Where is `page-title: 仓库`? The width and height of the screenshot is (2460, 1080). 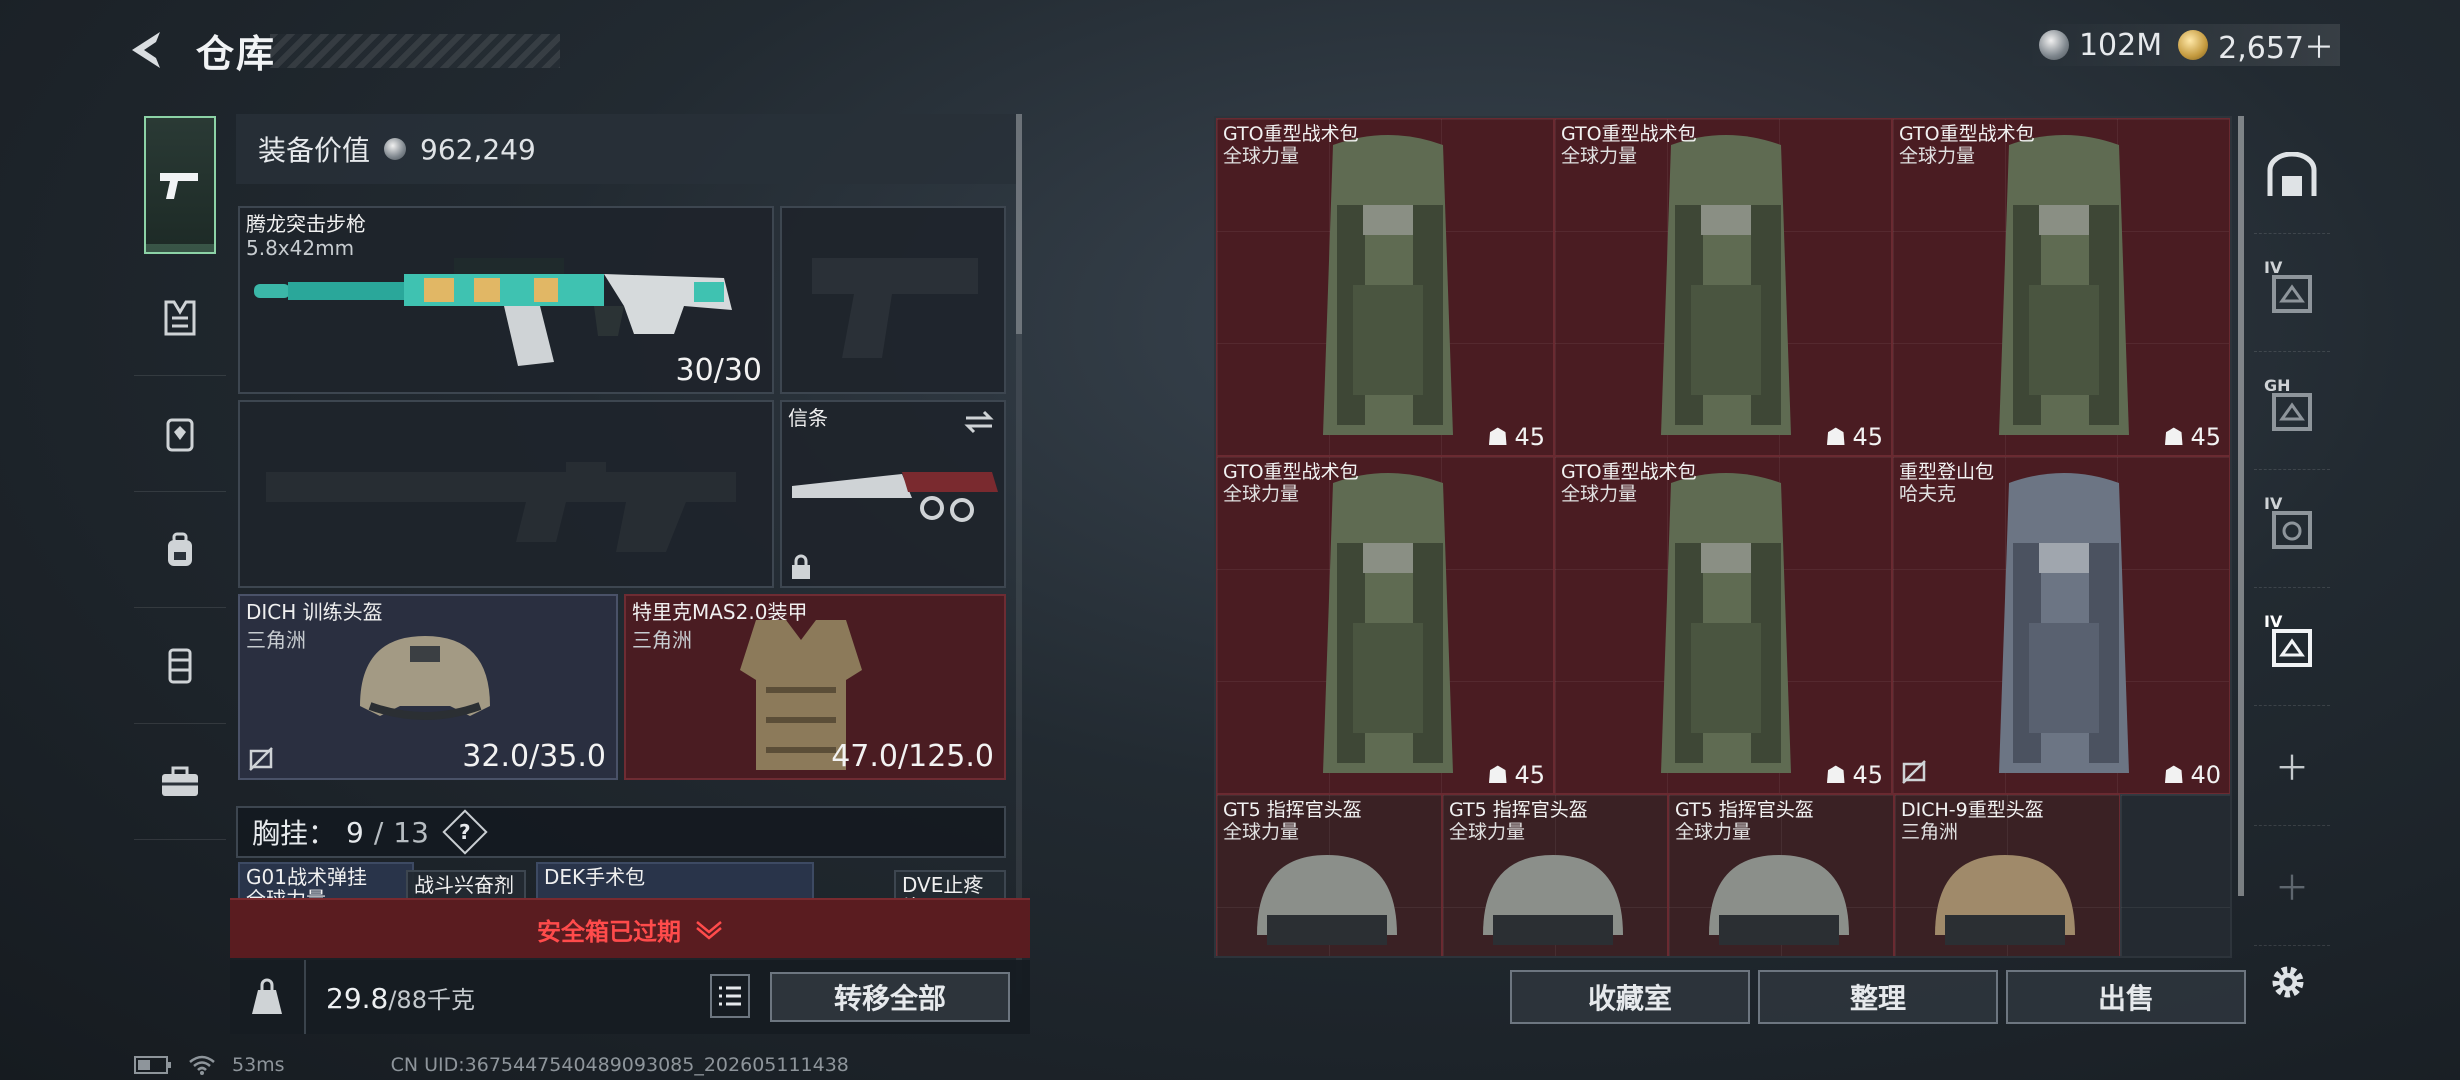
page-title: 仓库 is located at coordinates (236, 53).